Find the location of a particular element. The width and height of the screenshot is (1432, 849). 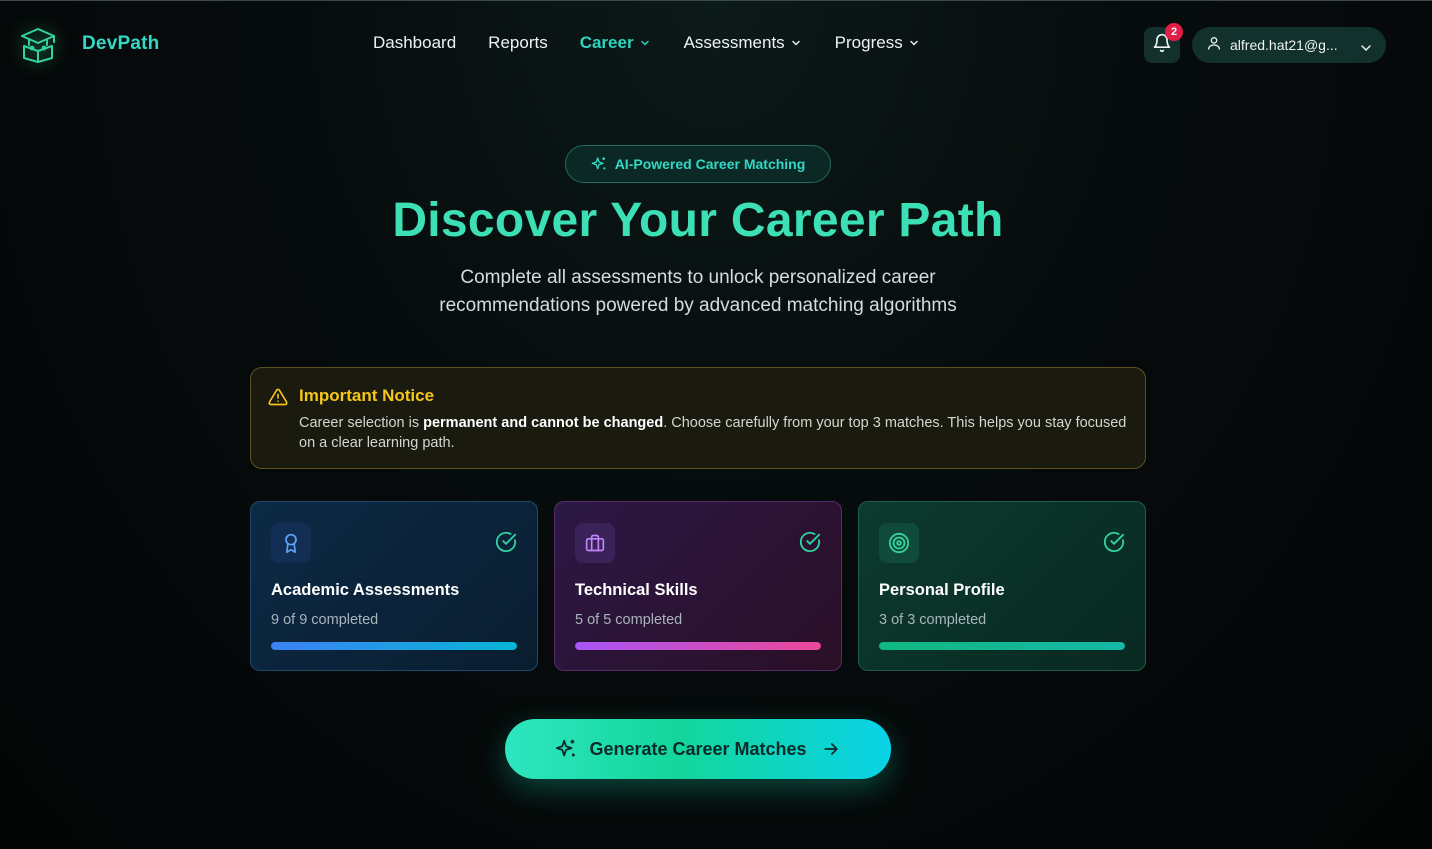

graduation-cap-icon is located at coordinates (38, 44).